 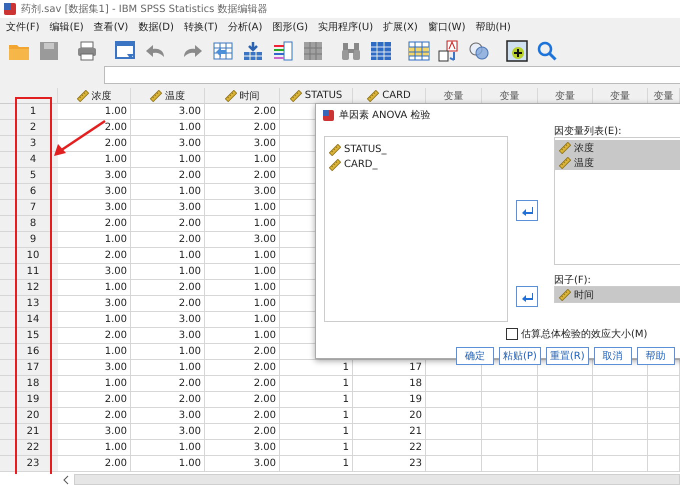 What do you see at coordinates (29, 448) in the screenshot?
I see `row-number: 22` at bounding box center [29, 448].